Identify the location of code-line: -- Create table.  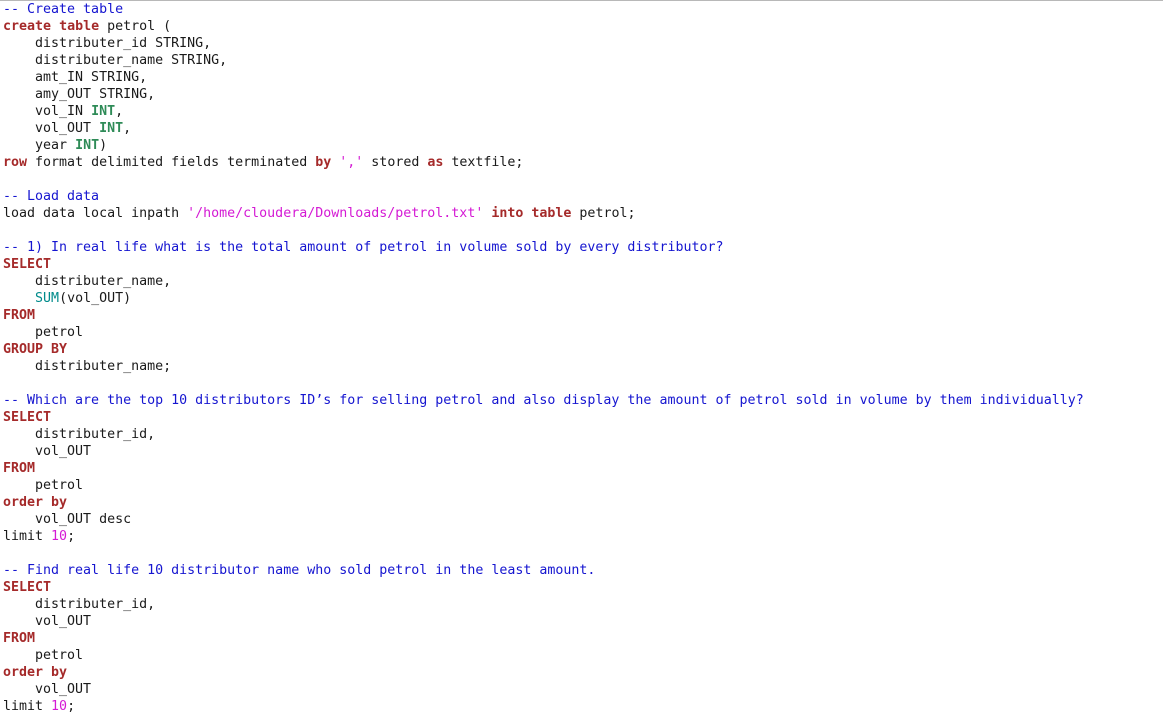
(583, 9).